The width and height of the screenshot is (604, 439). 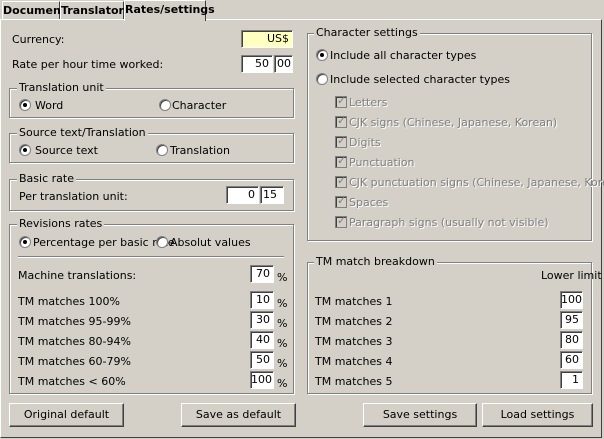 I want to click on revision-label: Machine translations:, so click(x=77, y=275).